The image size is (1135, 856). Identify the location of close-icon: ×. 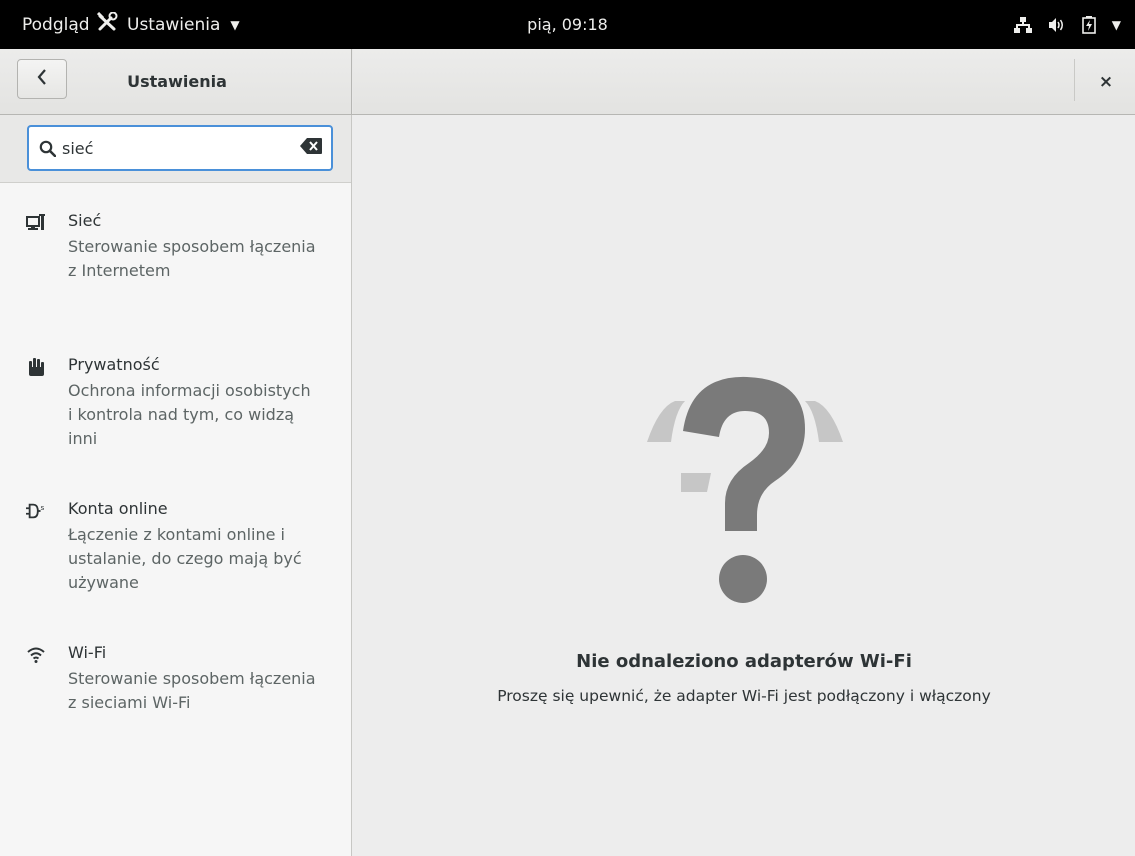
(1106, 81).